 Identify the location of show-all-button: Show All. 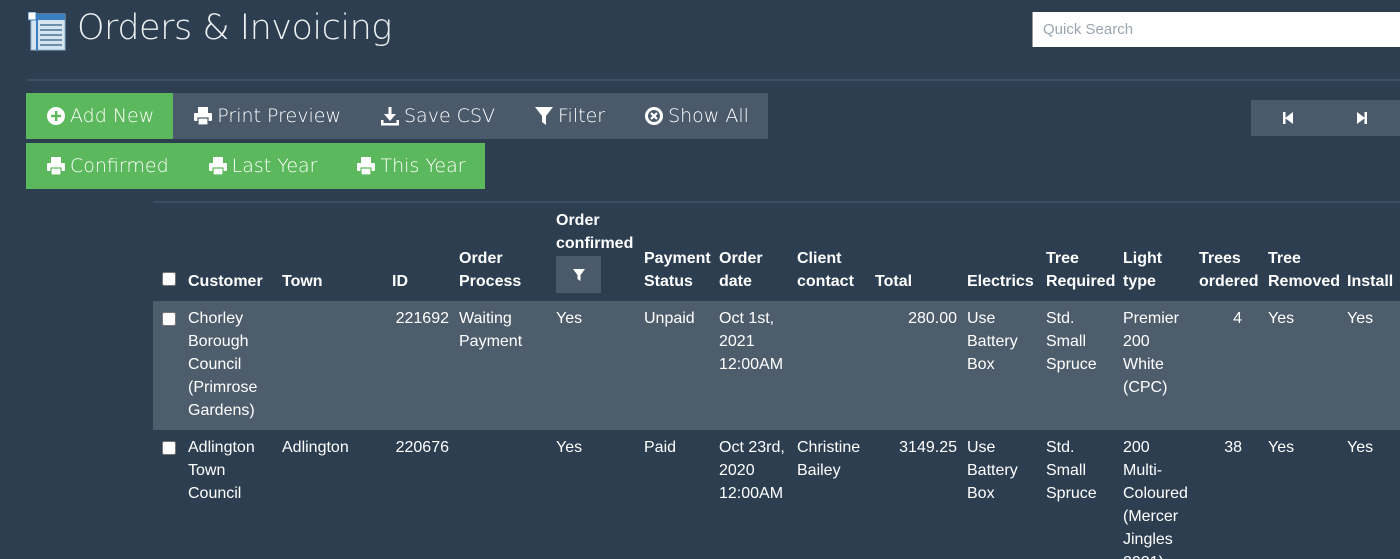
(696, 116).